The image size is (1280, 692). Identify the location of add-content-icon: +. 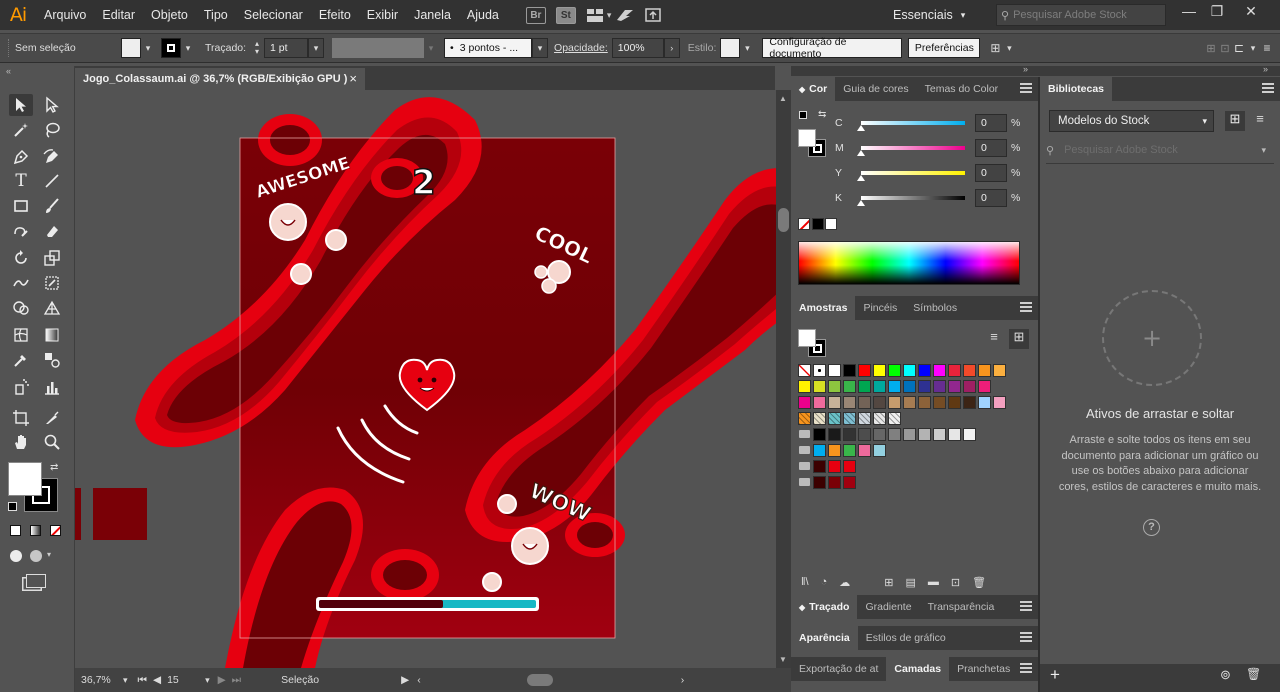
(1055, 675).